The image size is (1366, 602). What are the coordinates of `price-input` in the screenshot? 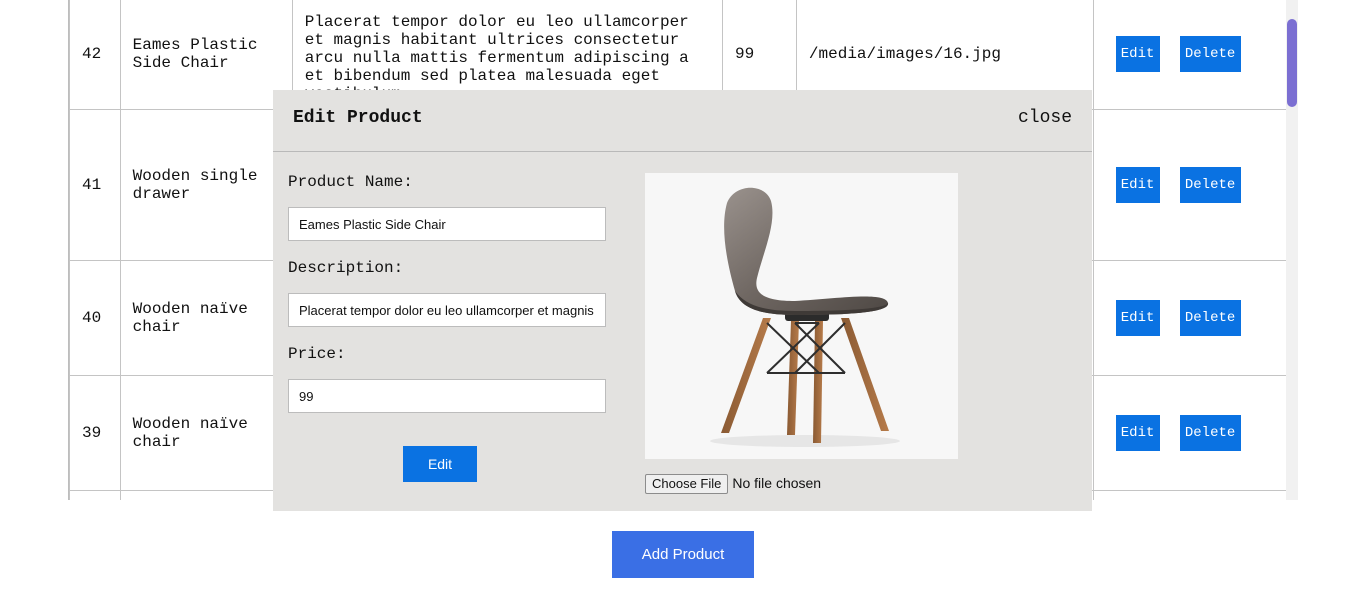 It's located at (447, 396).